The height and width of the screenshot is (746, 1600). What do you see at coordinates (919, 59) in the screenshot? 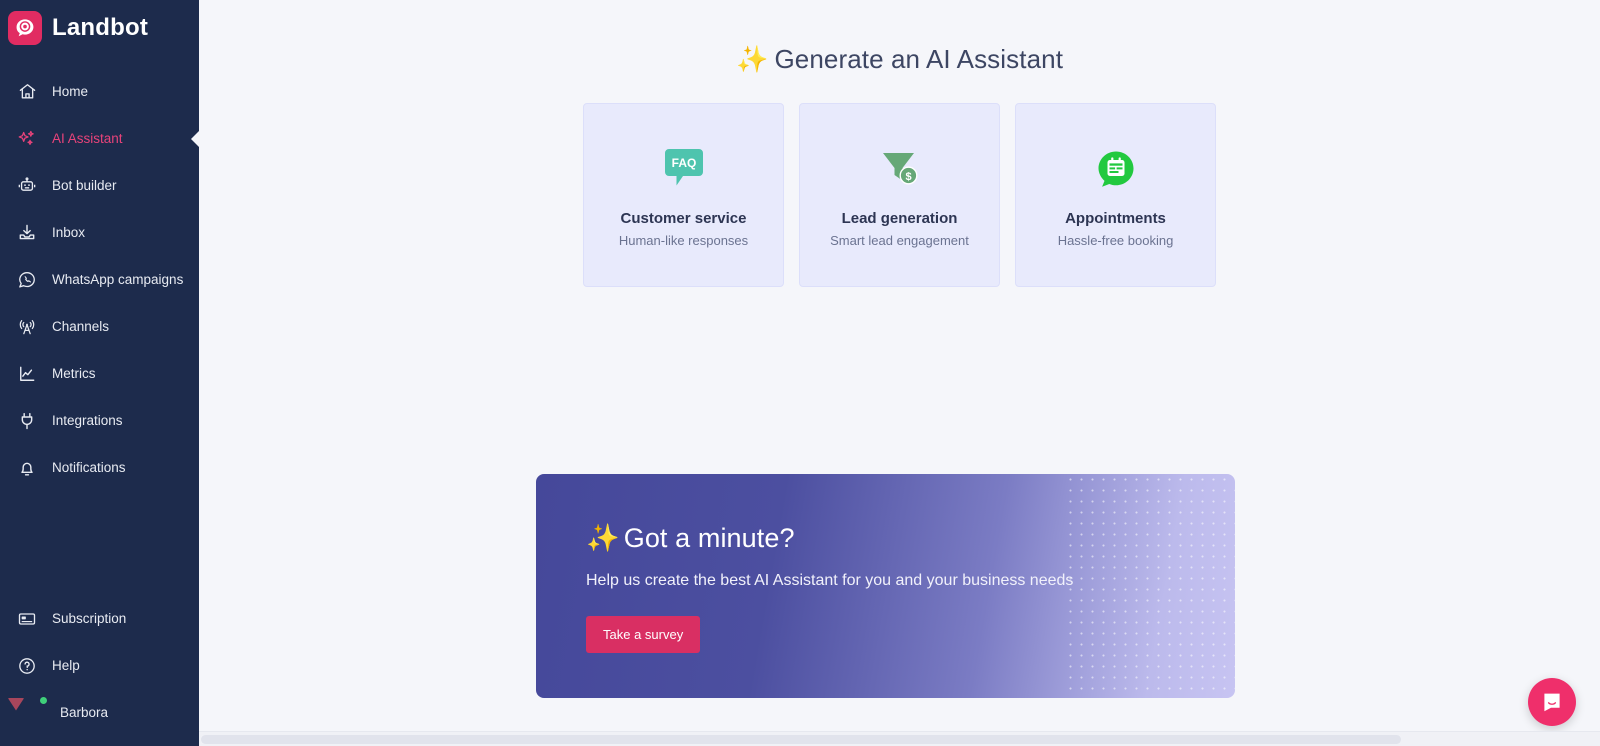
I see `page-title-text: Generate an AI Assistant` at bounding box center [919, 59].